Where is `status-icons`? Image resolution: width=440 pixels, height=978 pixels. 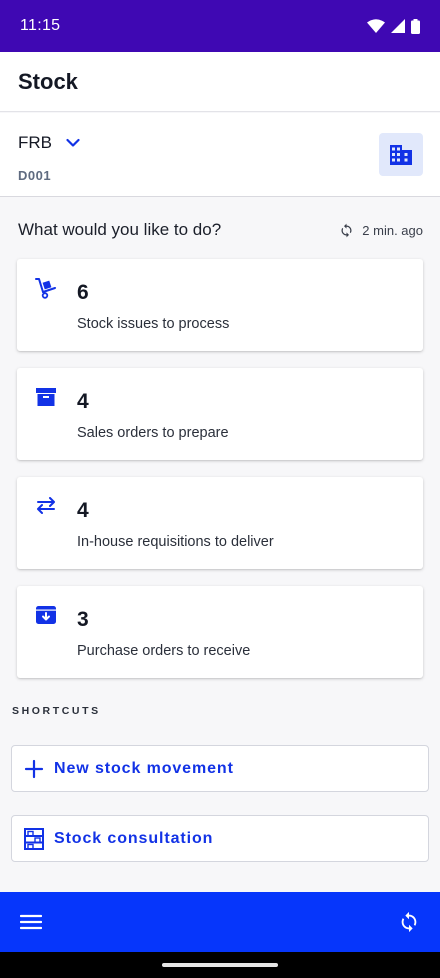
status-icons is located at coordinates (393, 26).